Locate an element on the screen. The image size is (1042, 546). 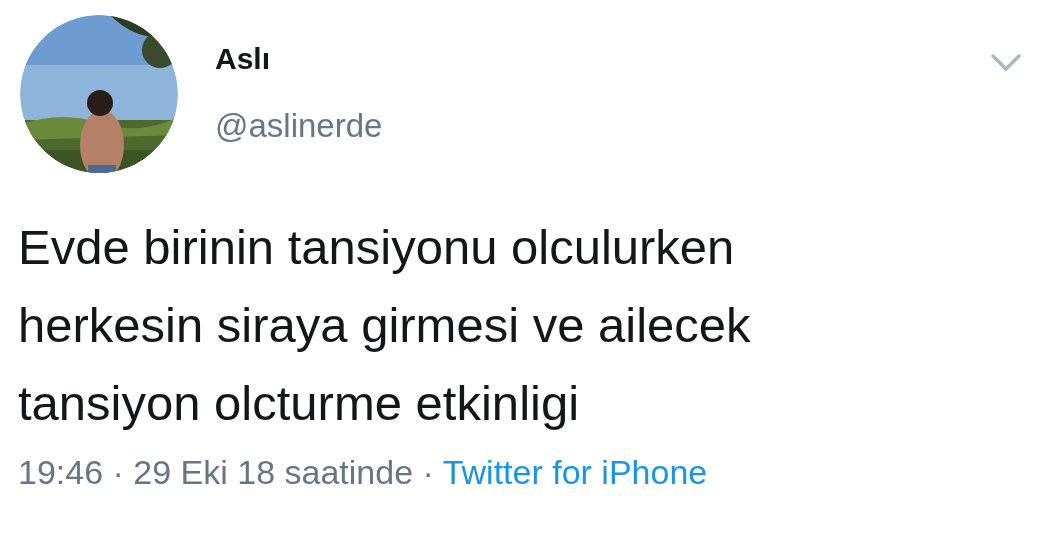
user-handle: @aslinerde is located at coordinates (299, 126).